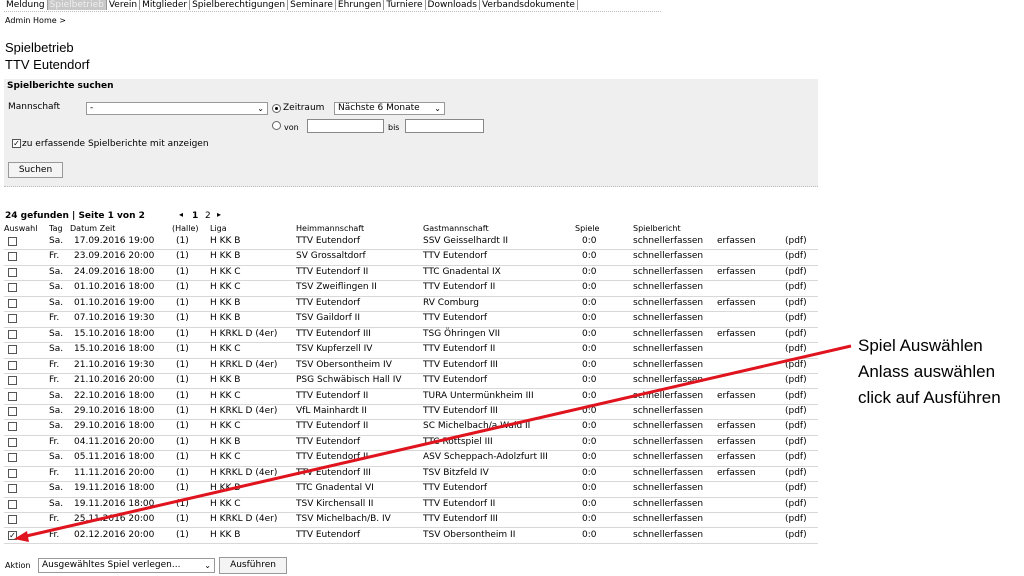  What do you see at coordinates (929, 397) in the screenshot?
I see `annotation-line-3: click auf Ausführen` at bounding box center [929, 397].